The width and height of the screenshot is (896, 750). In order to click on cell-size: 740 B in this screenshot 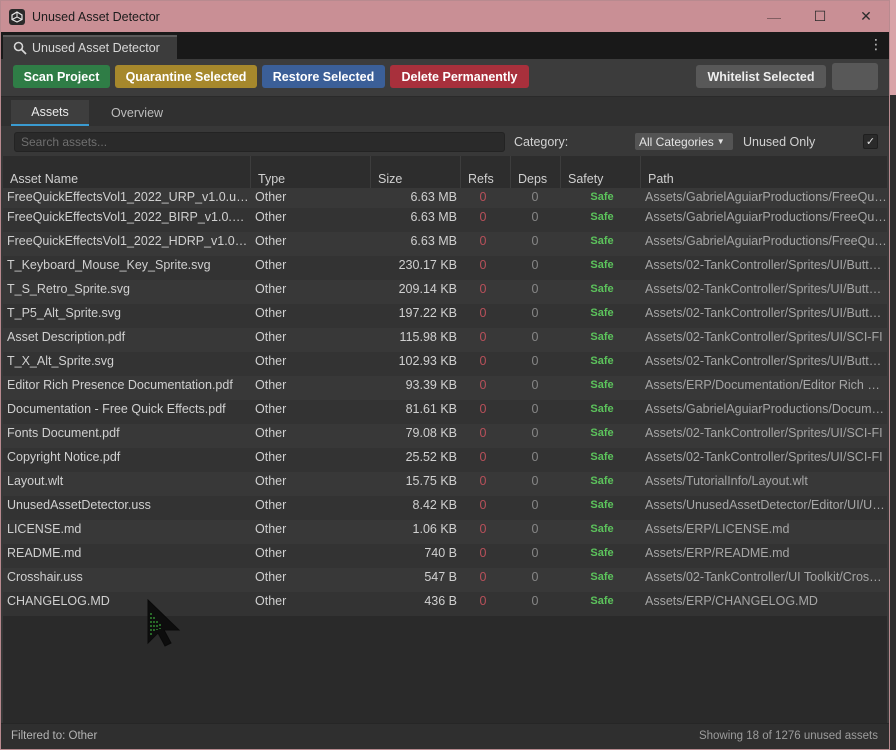, I will do `click(440, 553)`.